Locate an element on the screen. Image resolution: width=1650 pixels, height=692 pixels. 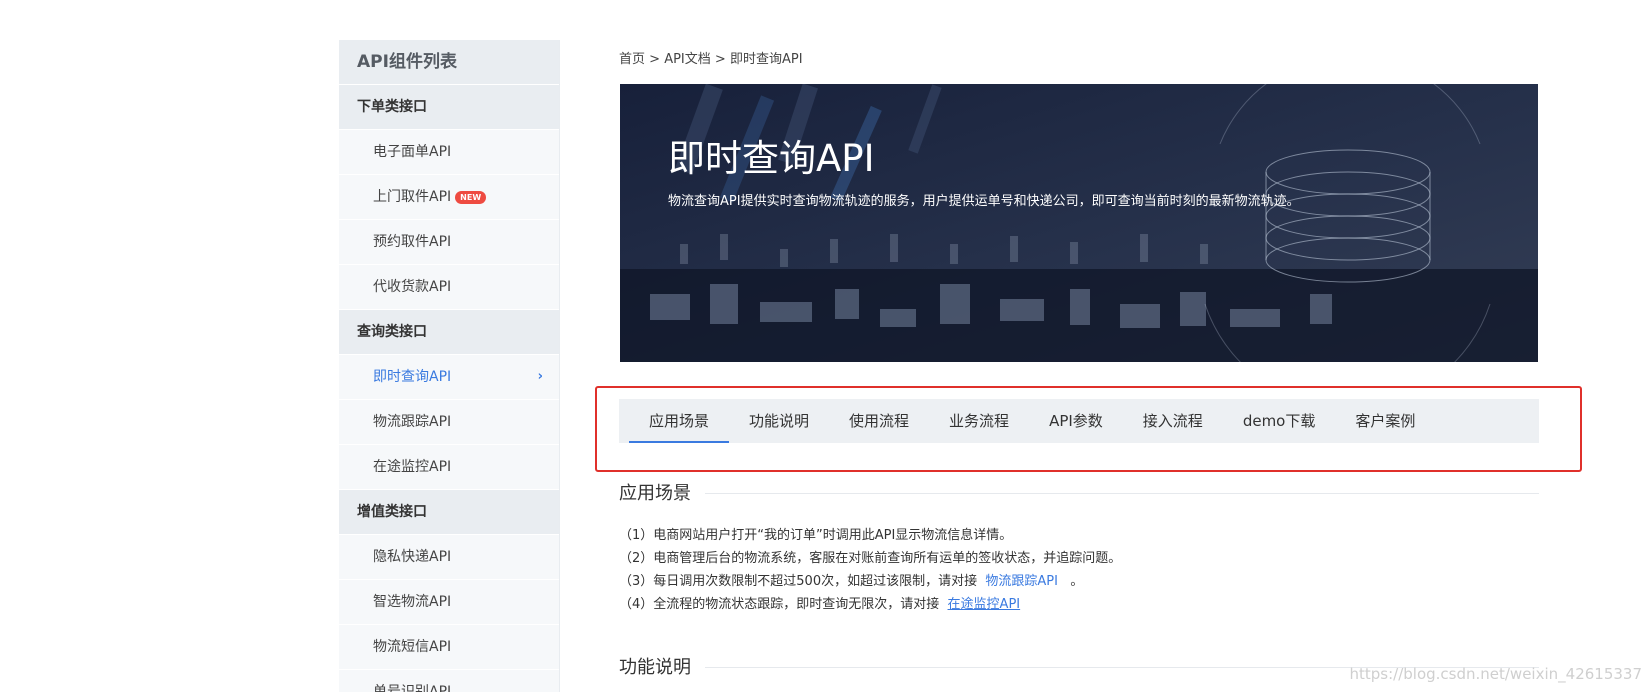
list-item-text: （2）电商管理后台的物流系统，客服在对账前查询所有运单的签收状态，并追踪问题。 is located at coordinates (870, 558).